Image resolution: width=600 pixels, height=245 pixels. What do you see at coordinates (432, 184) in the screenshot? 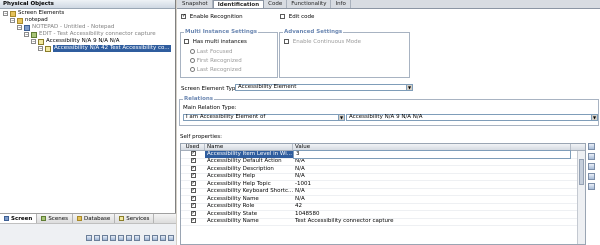
I see `property-value: -1001` at bounding box center [432, 184].